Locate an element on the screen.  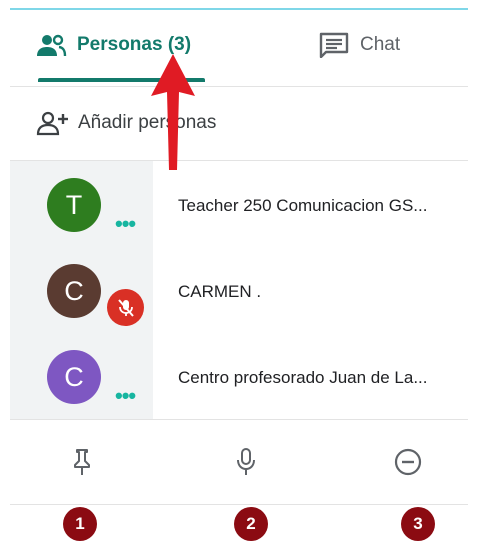
add-people-row: Añadir personas is located at coordinates (239, 123).